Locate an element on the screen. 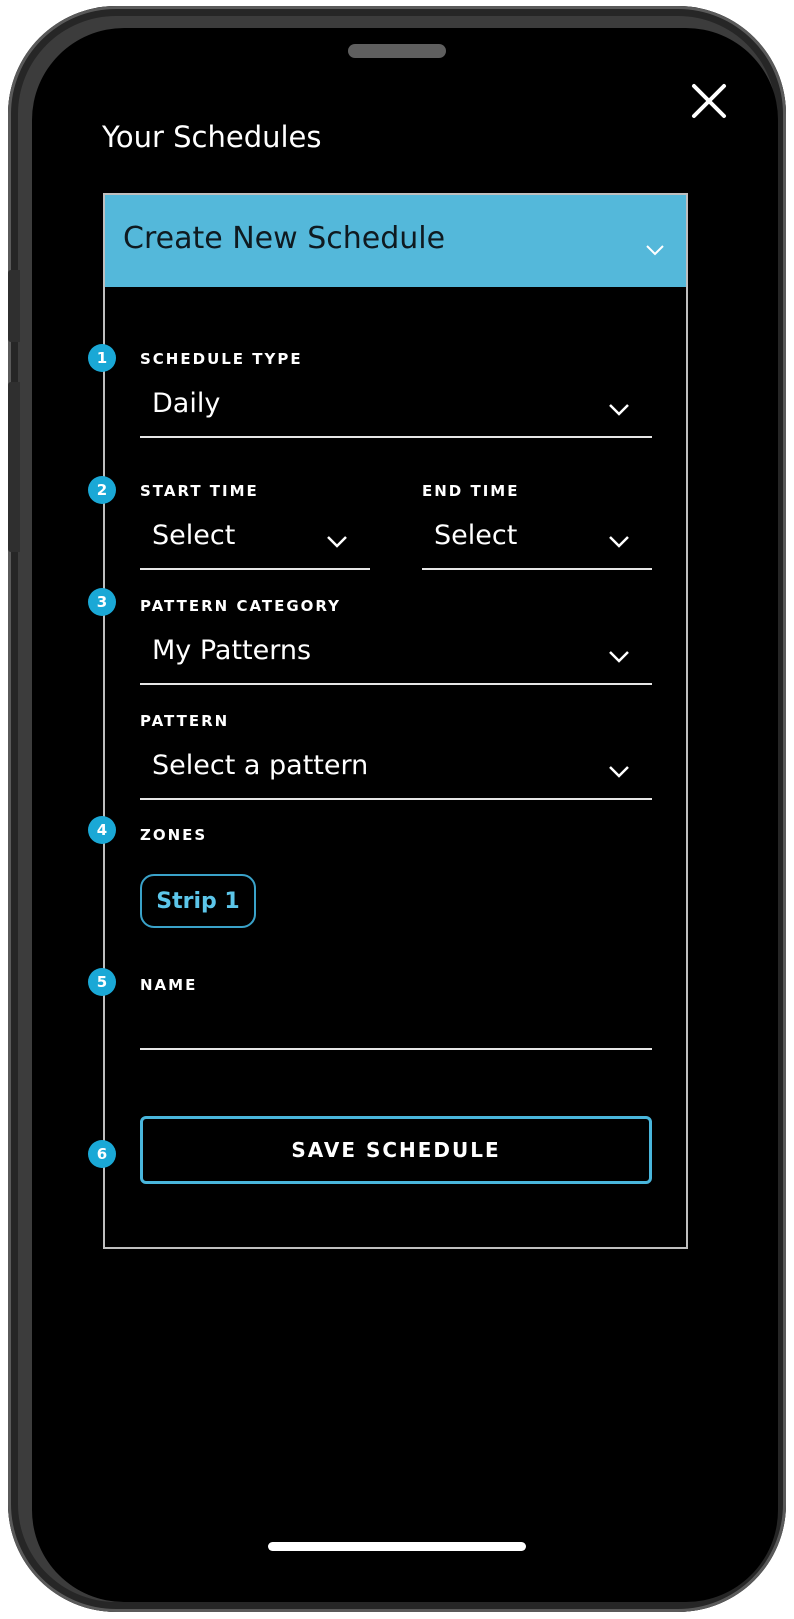 The image size is (794, 1619). schedule-type-label: SCHEDULE TYPE is located at coordinates (221, 359).